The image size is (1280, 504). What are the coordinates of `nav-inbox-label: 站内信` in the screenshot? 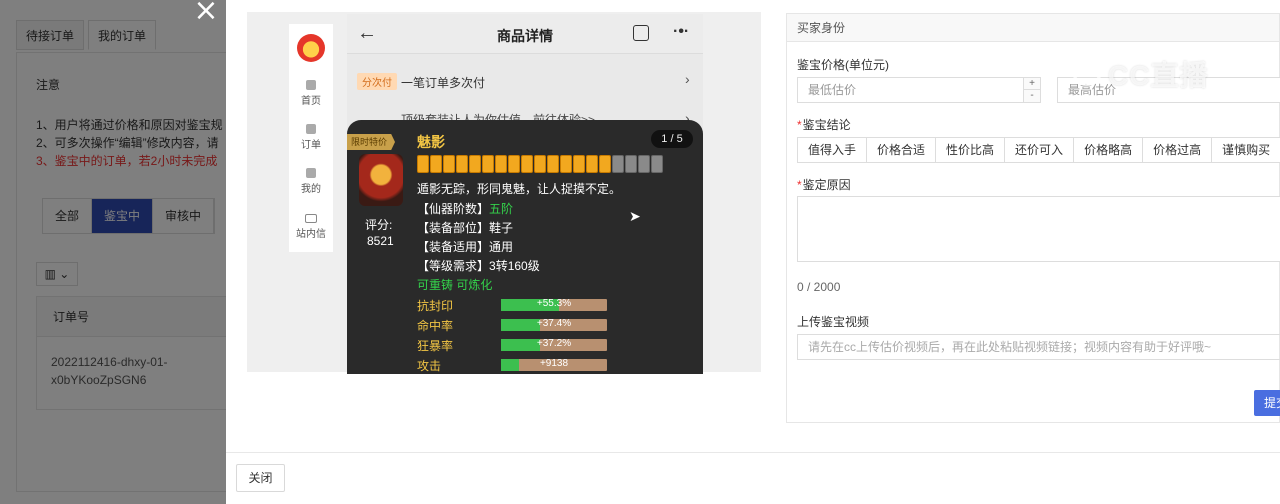 It's located at (311, 234).